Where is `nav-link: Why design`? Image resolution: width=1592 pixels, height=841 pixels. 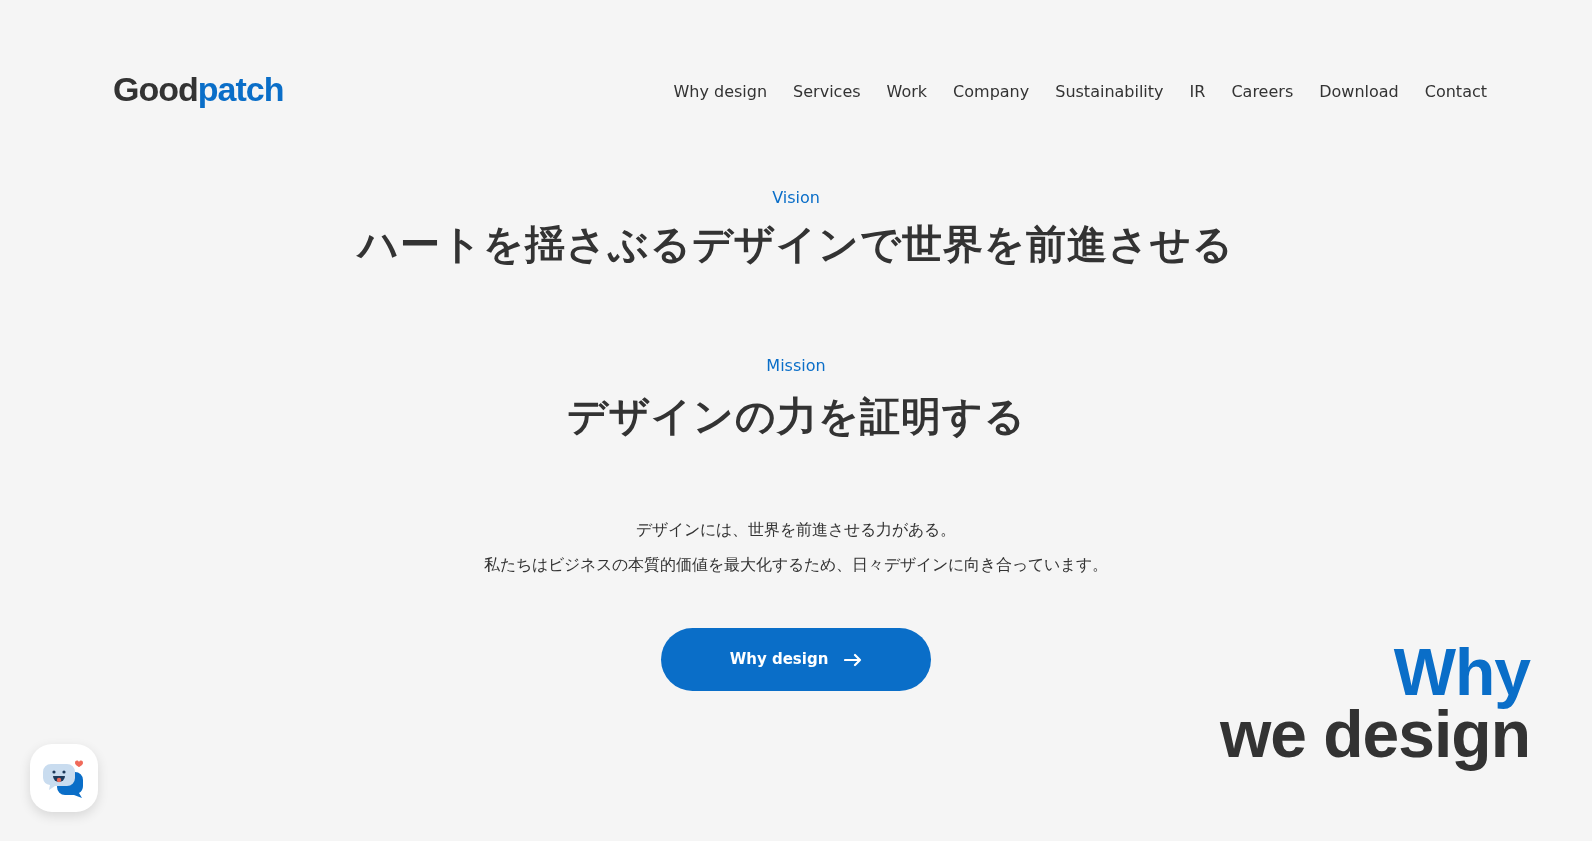 nav-link: Why design is located at coordinates (720, 92).